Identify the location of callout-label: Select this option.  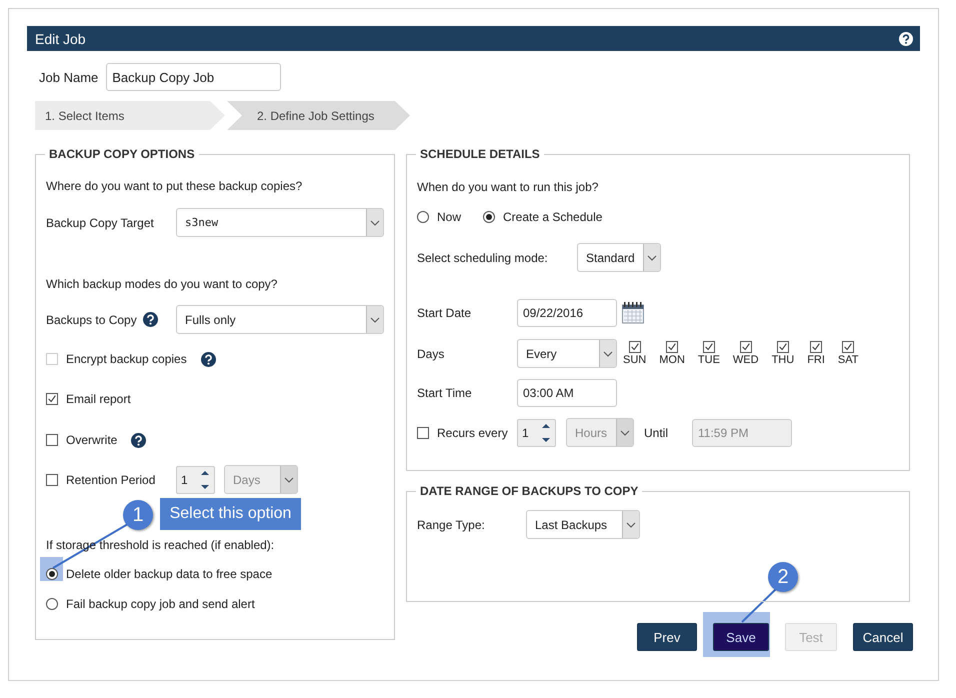
(230, 514).